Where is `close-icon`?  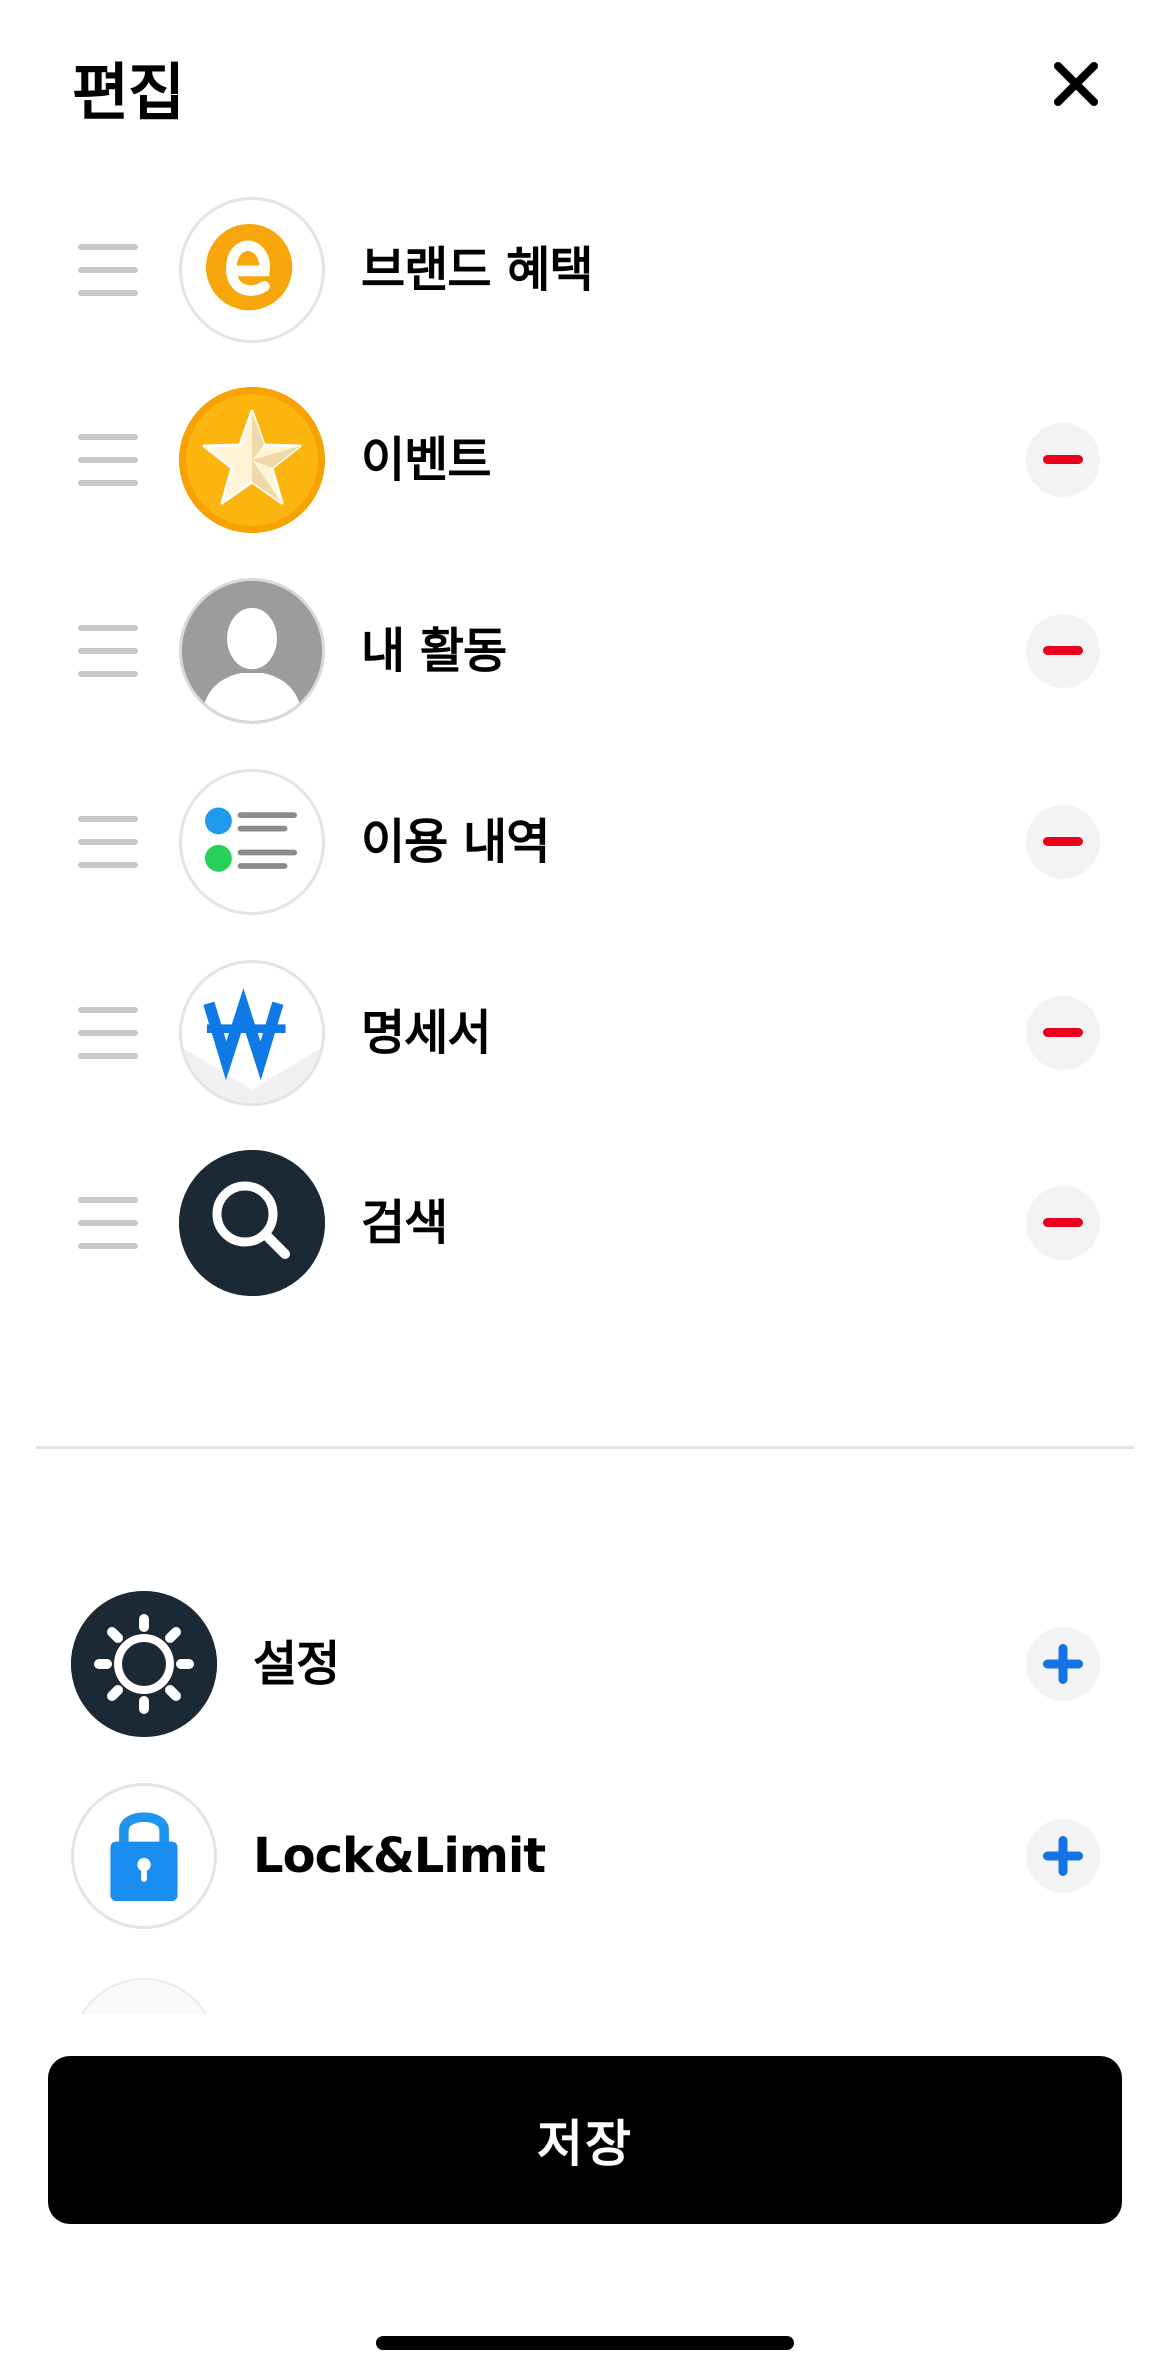
close-icon is located at coordinates (1076, 84).